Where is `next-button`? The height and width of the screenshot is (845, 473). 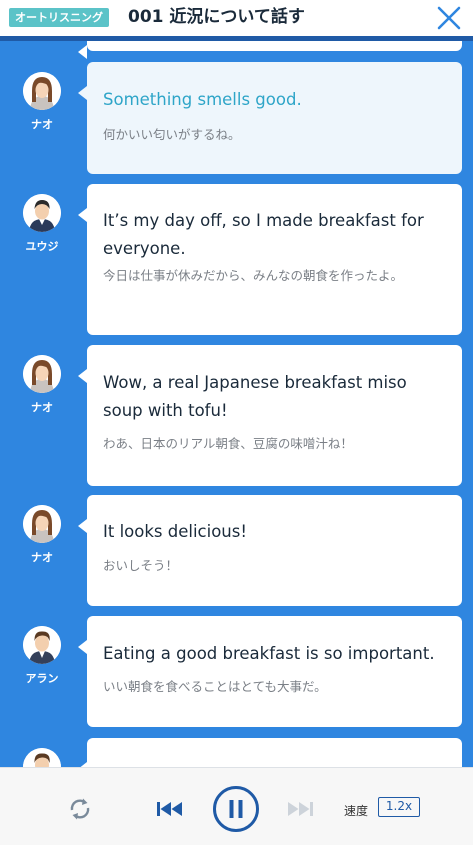 next-button is located at coordinates (300, 809).